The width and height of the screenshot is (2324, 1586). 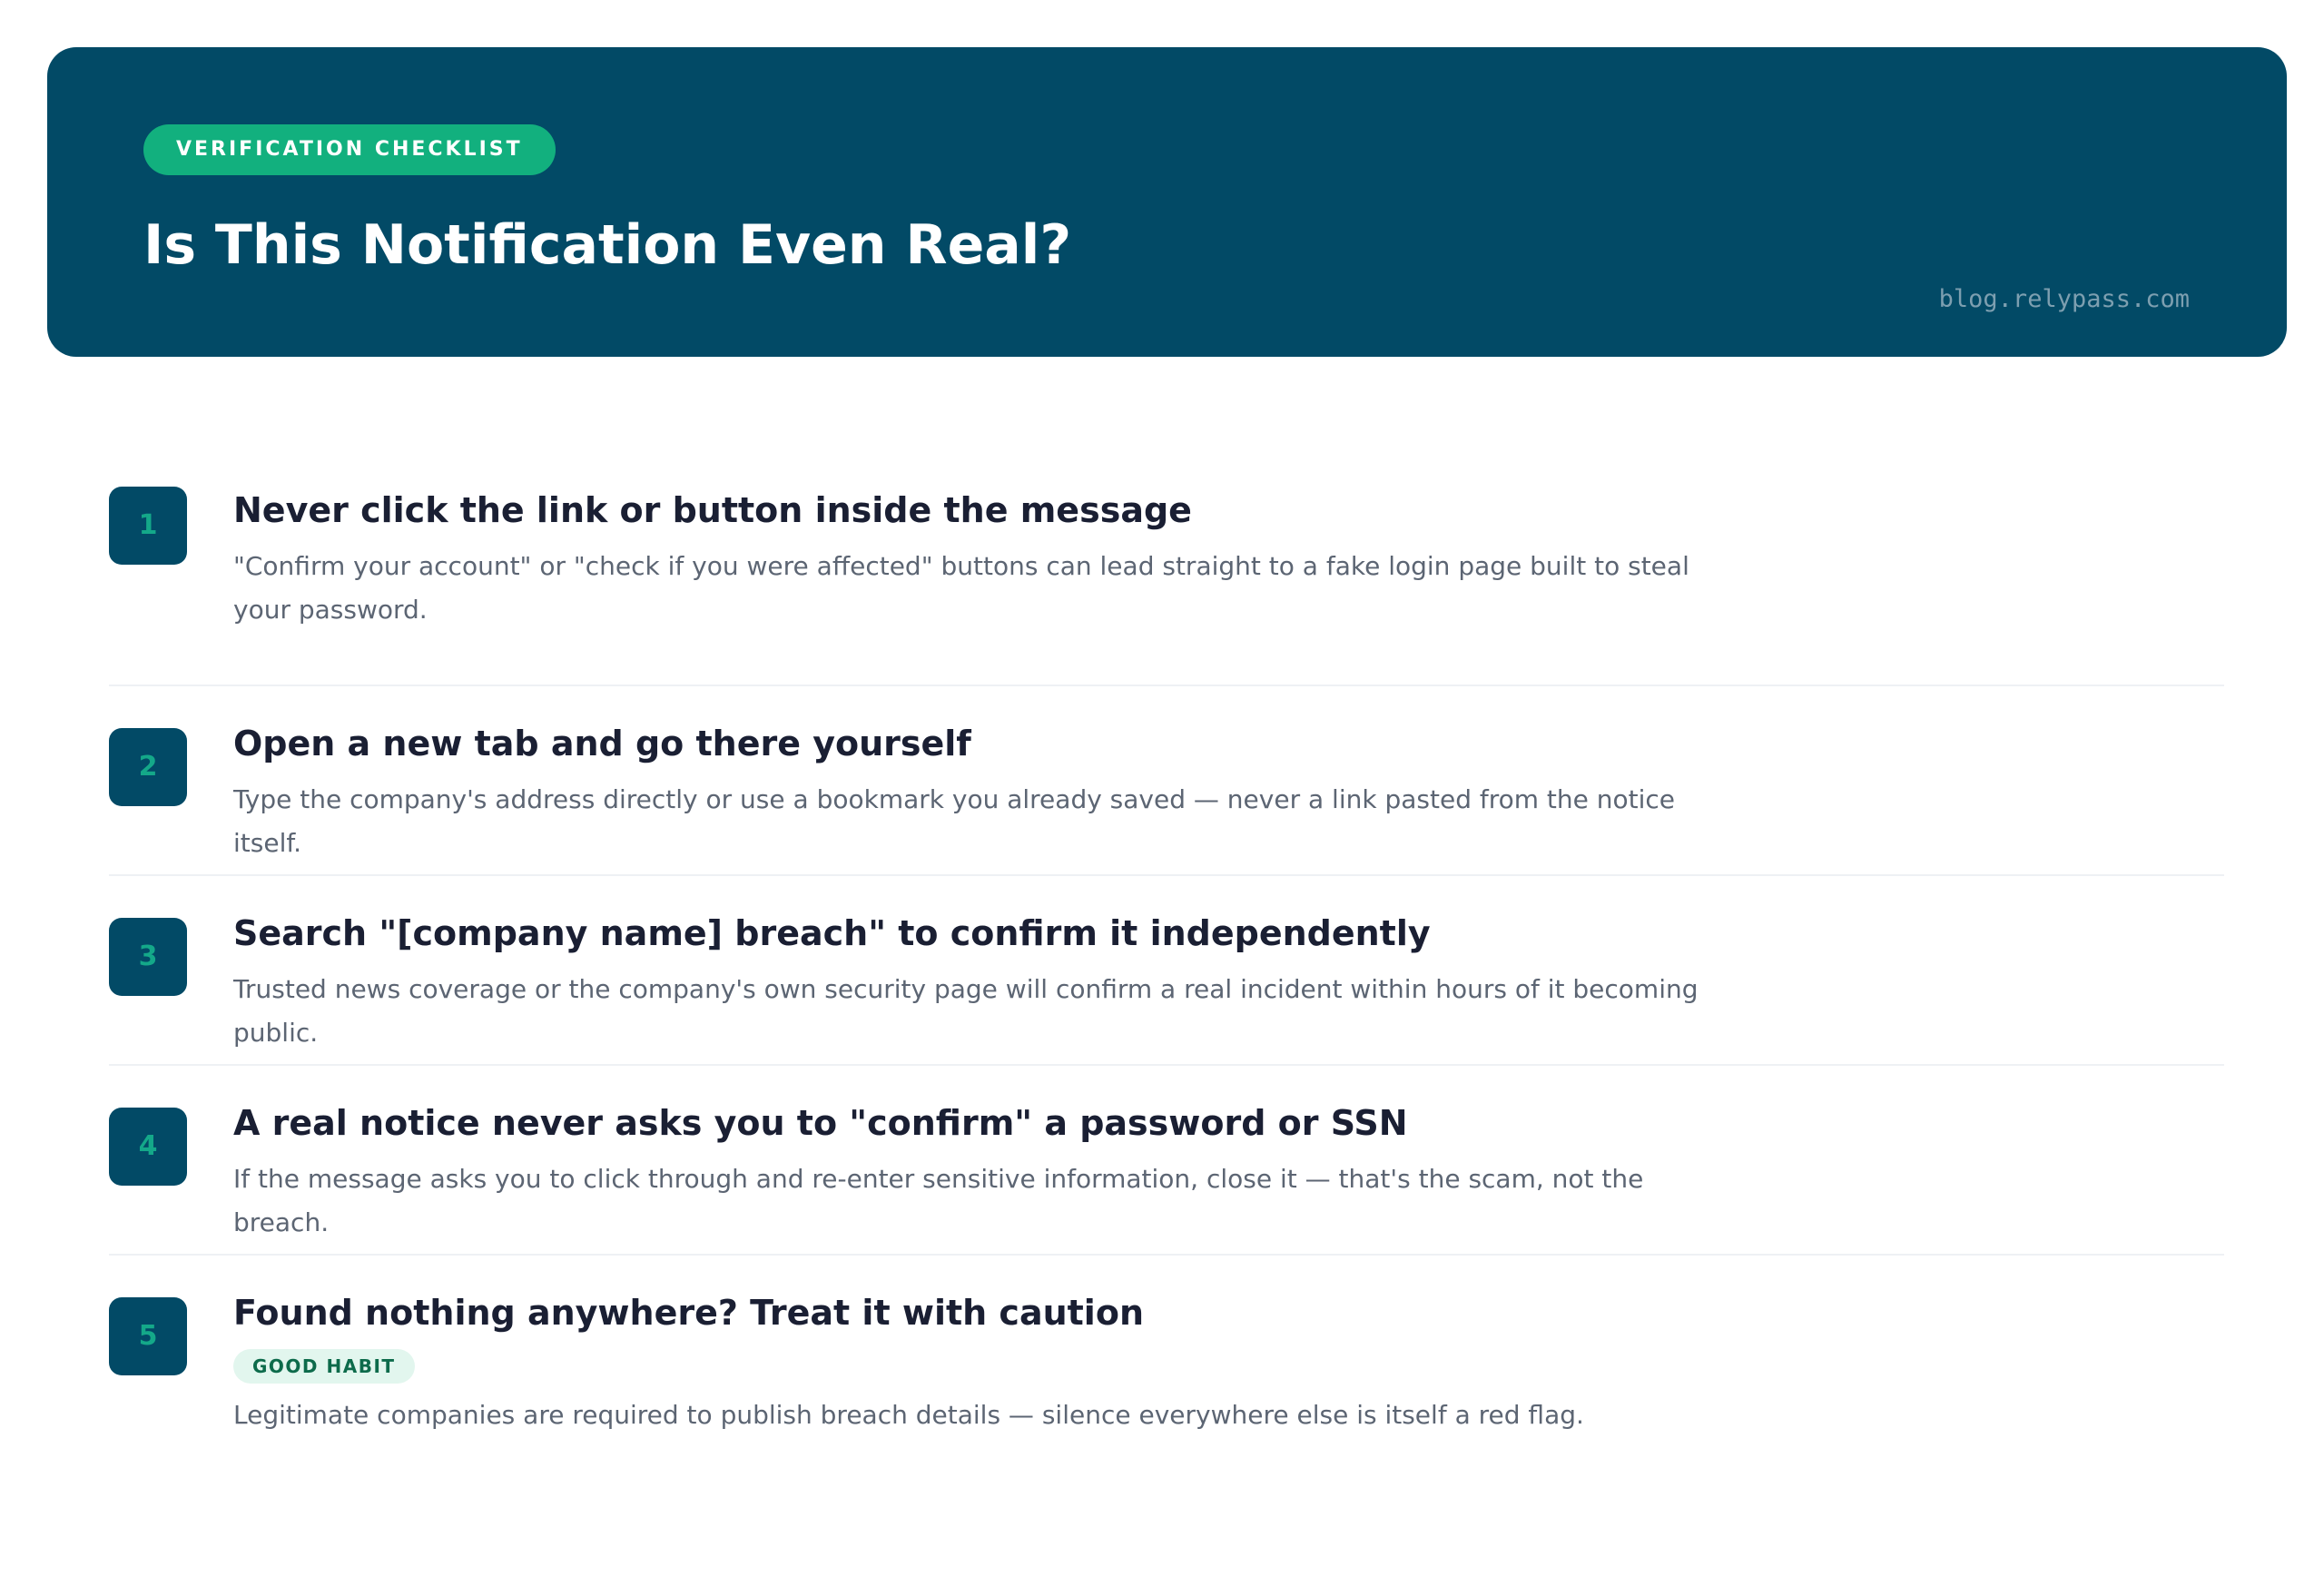 What do you see at coordinates (324, 1367) in the screenshot?
I see `good-habit-tag: GOOD HABIT` at bounding box center [324, 1367].